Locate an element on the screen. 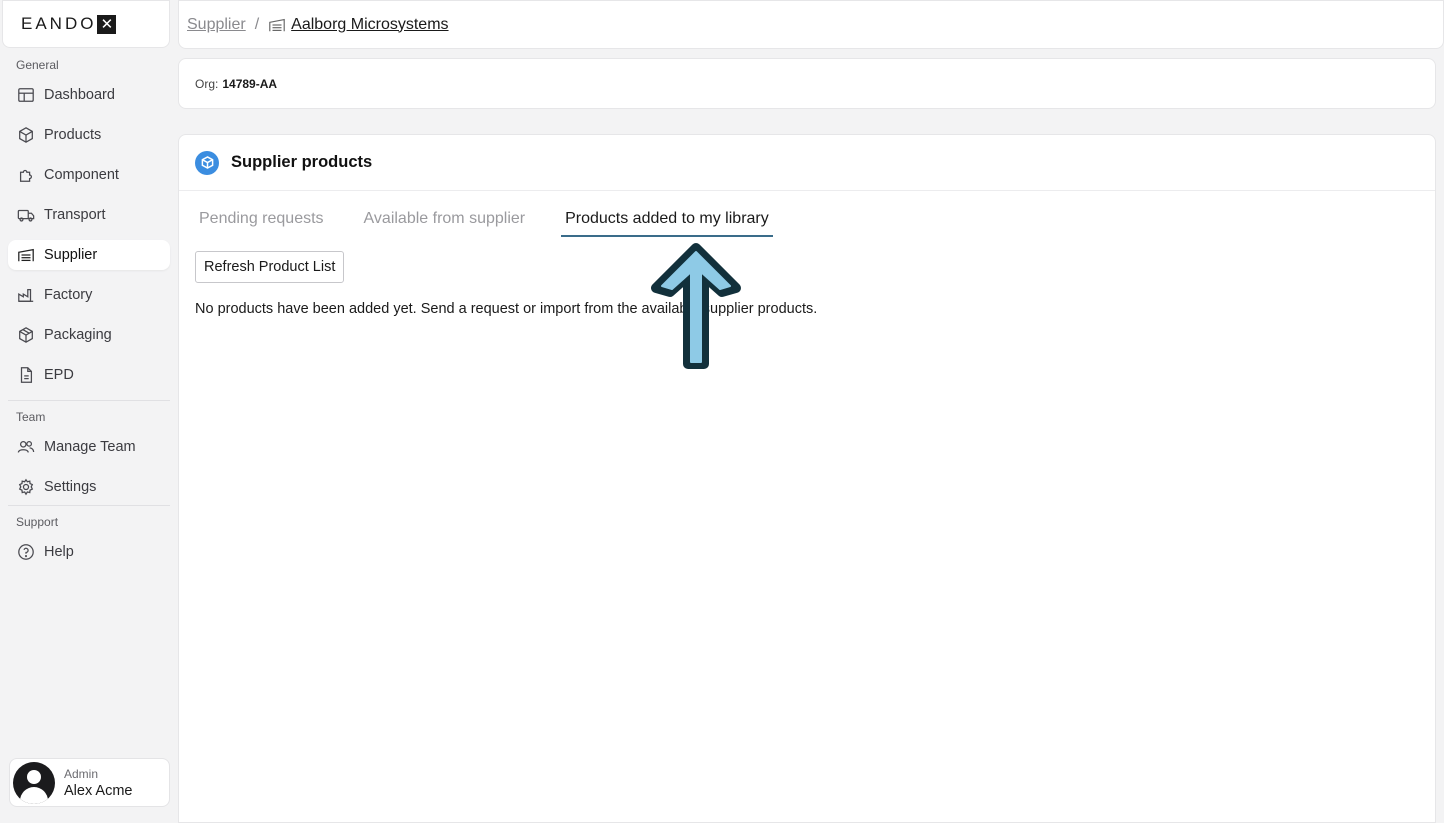 The width and height of the screenshot is (1444, 823). sidebar-item-component: Component is located at coordinates (89, 175).